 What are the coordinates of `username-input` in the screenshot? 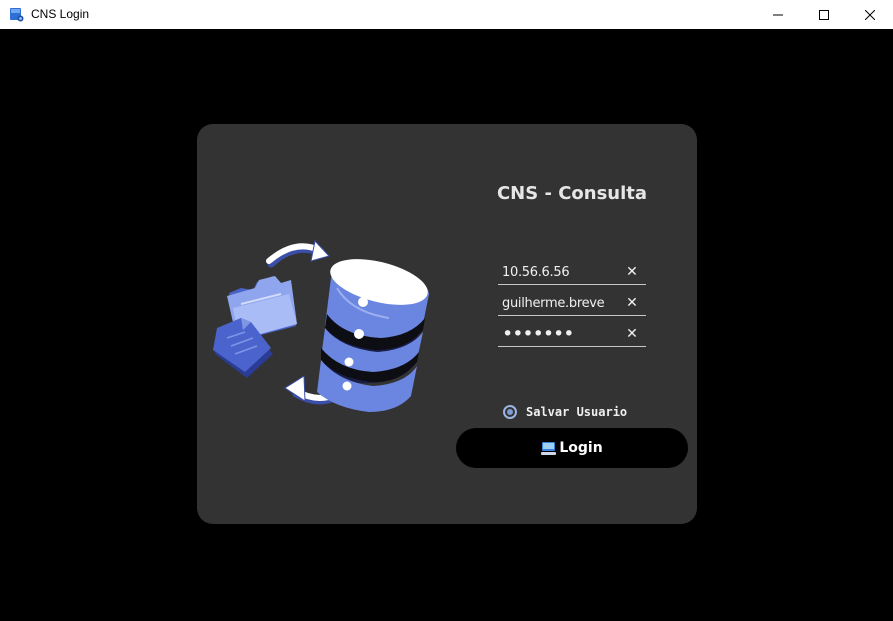 It's located at (560, 303).